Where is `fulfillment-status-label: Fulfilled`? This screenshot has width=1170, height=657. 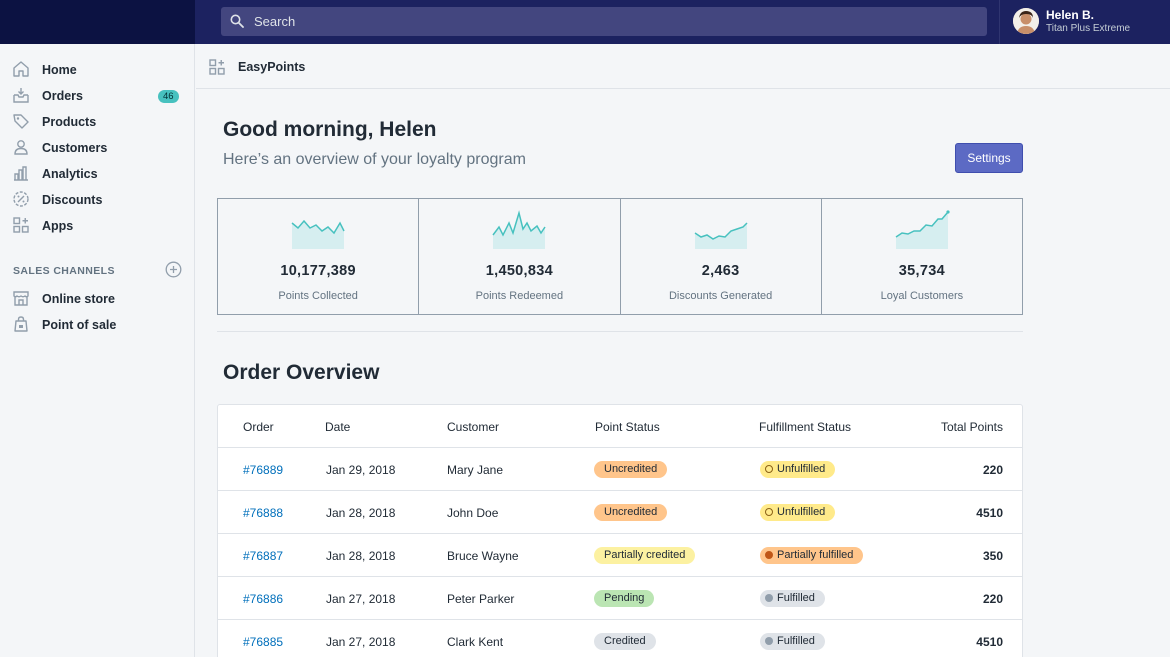 fulfillment-status-label: Fulfilled is located at coordinates (796, 641).